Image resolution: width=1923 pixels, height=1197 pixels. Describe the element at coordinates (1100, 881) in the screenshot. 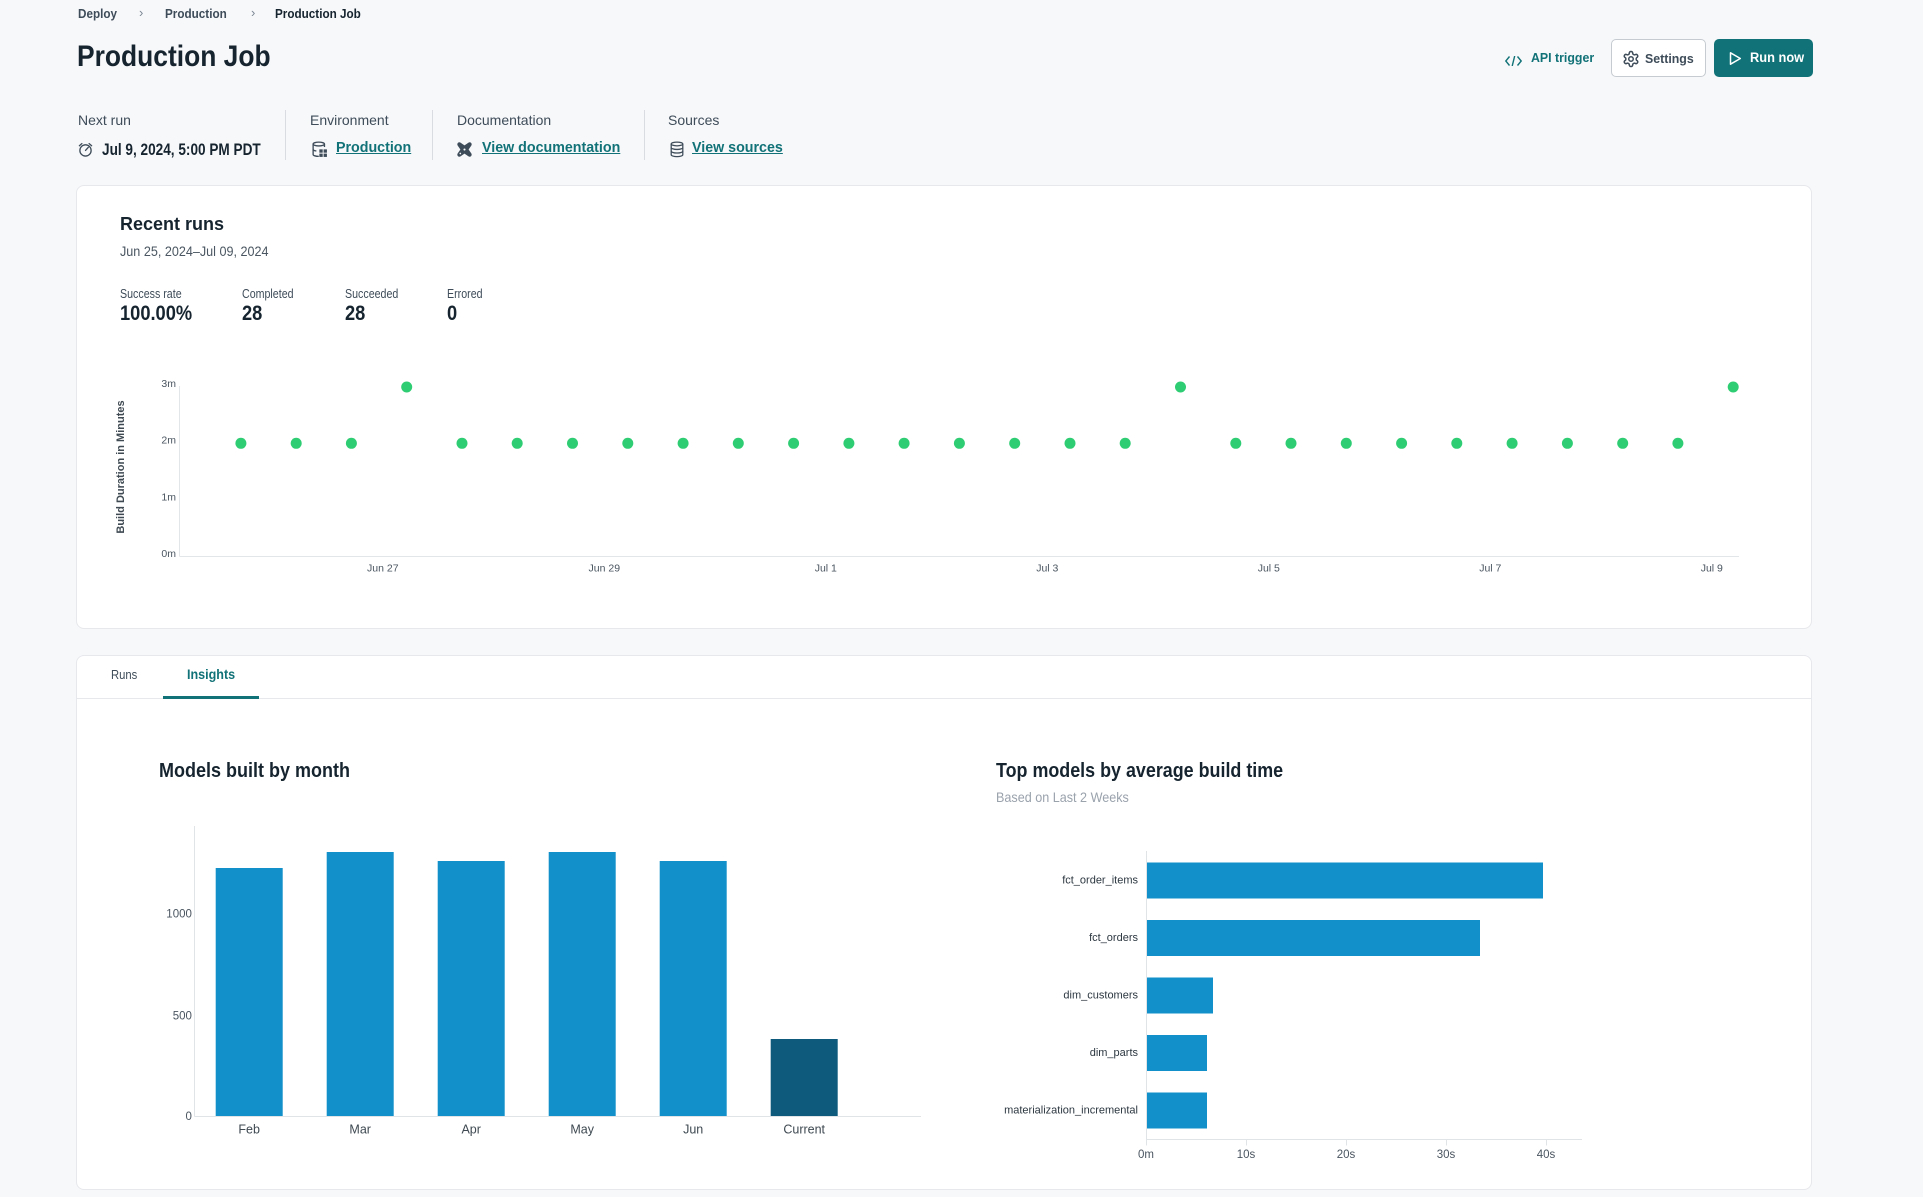

I see `svg-text: fct_order_items` at that location.